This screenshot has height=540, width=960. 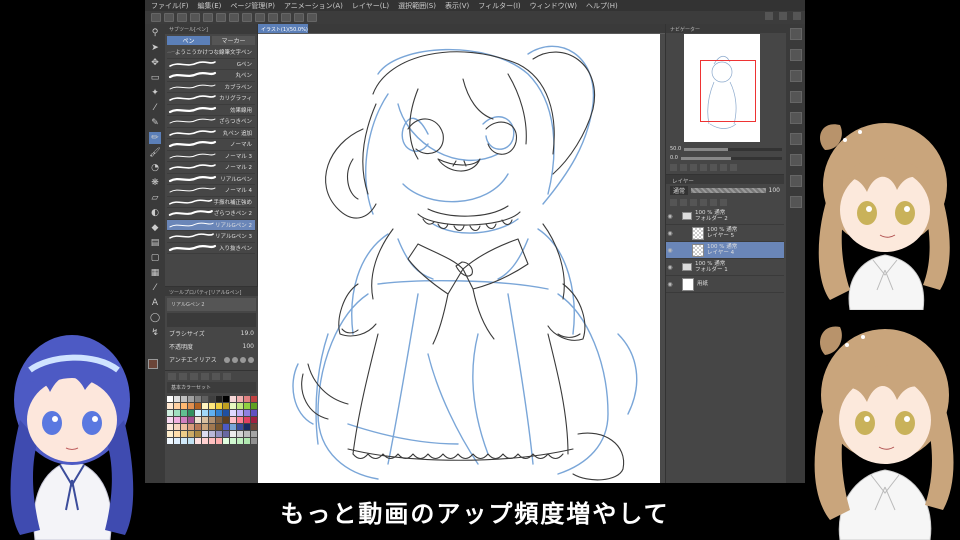 What do you see at coordinates (796, 160) in the screenshot?
I see `animation-cels-icon` at bounding box center [796, 160].